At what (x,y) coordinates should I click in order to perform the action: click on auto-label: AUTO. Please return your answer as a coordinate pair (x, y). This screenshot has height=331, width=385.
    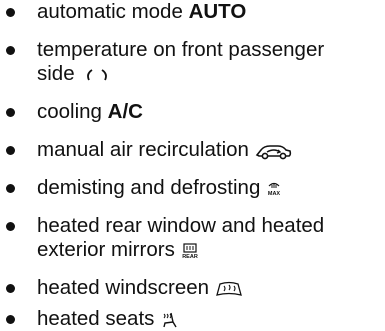
    Looking at the image, I should click on (217, 11).